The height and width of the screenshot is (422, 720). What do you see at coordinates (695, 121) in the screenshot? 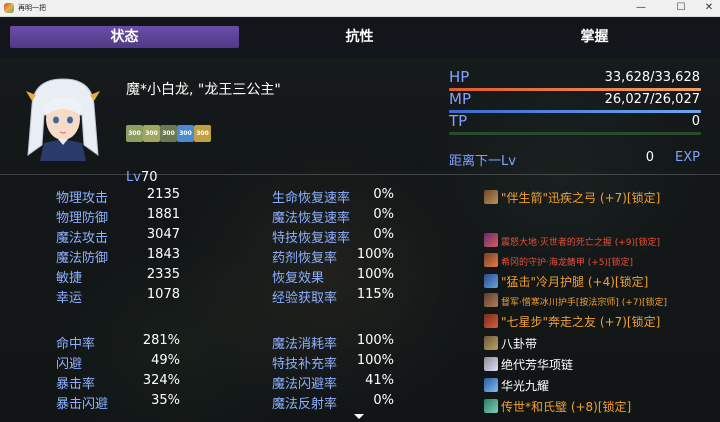
I see `tp-value: 0` at bounding box center [695, 121].